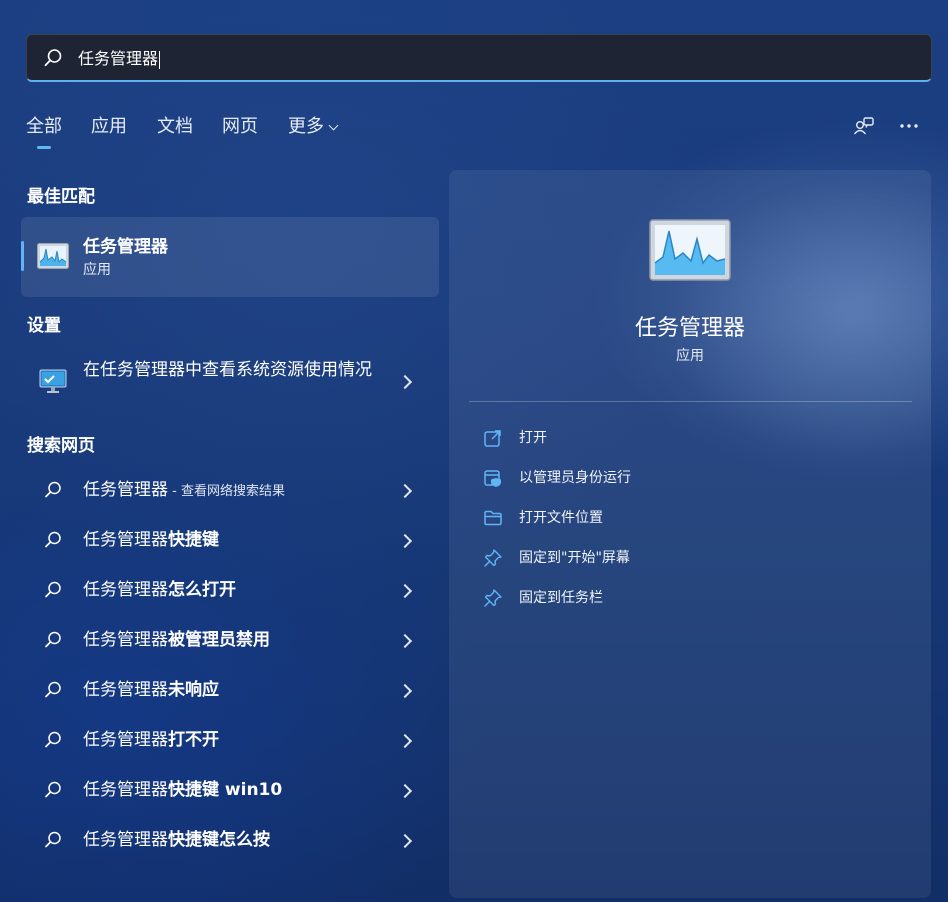 The height and width of the screenshot is (902, 948). I want to click on web-result-suggestion: 快捷键怎么按, so click(219, 840).